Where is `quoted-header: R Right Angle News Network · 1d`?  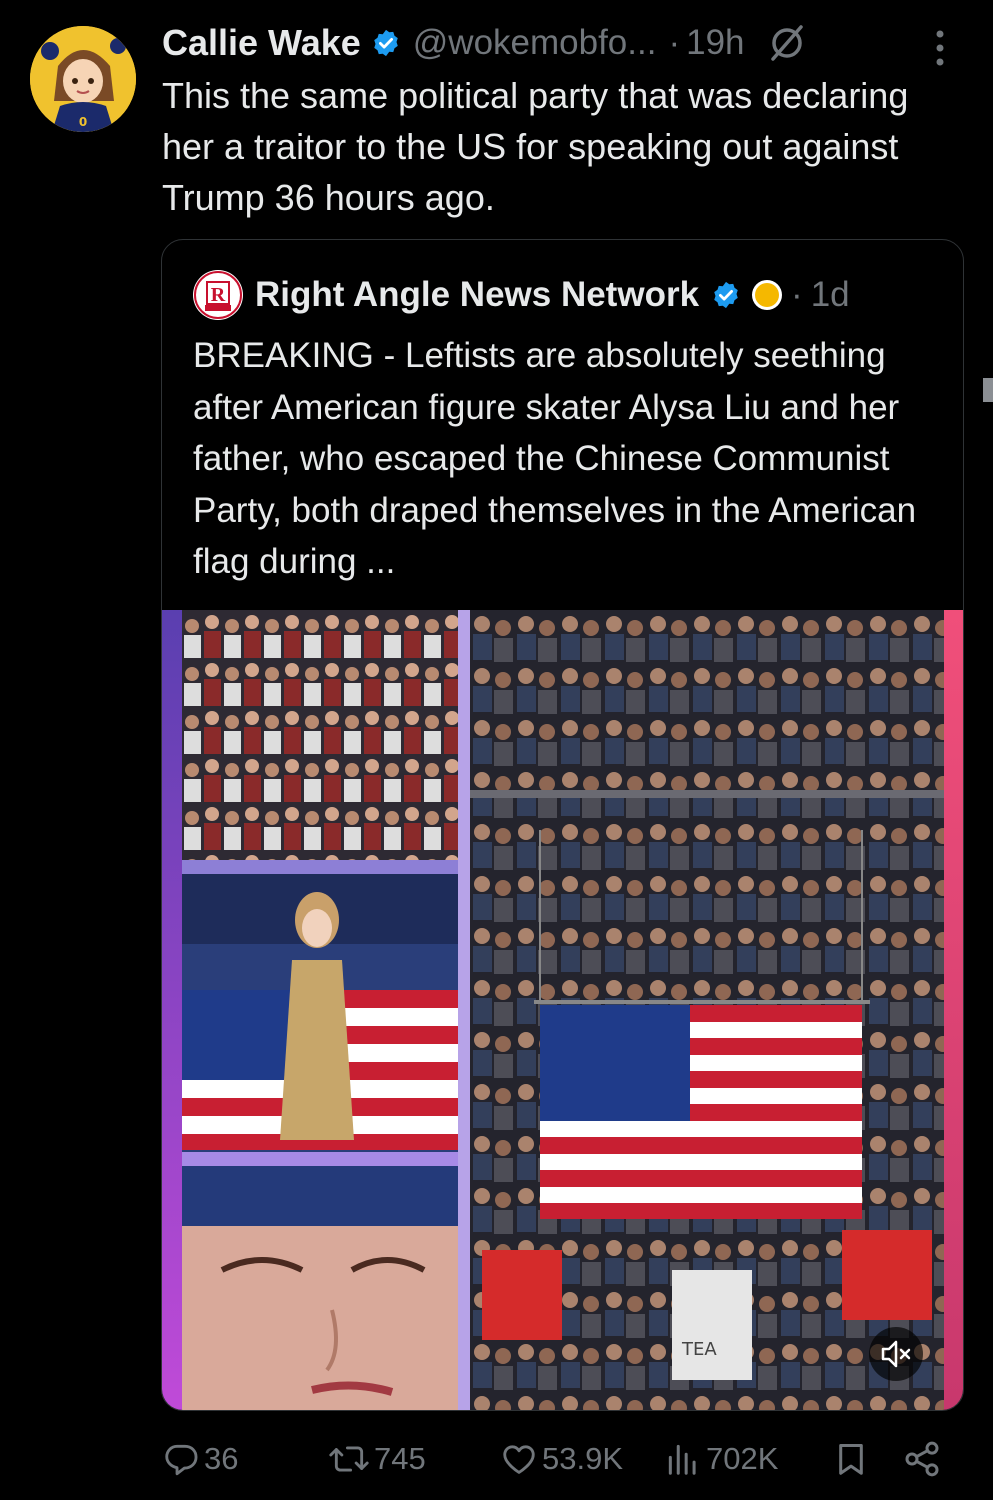
quoted-header: R Right Angle News Network · 1d is located at coordinates (521, 295).